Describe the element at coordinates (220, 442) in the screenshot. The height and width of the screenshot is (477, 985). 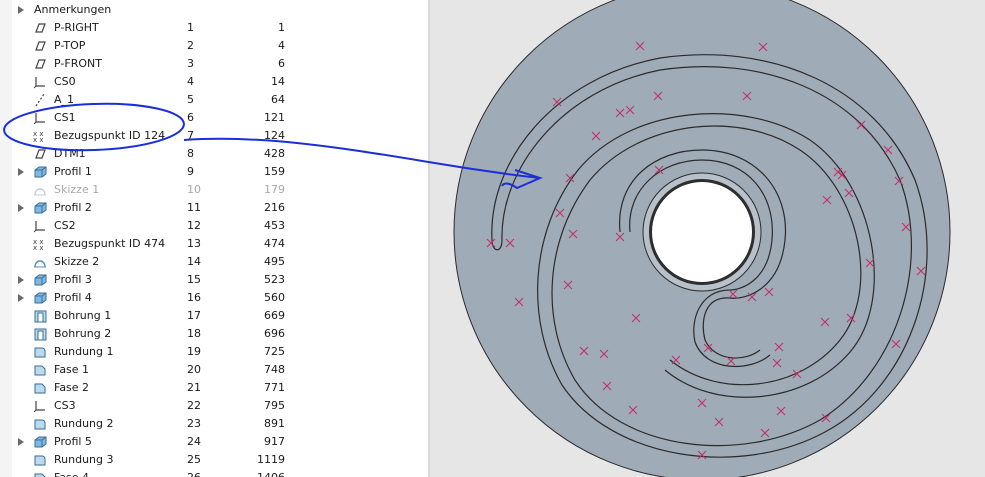
I see `tree-row: Profil 5 24 917` at that location.